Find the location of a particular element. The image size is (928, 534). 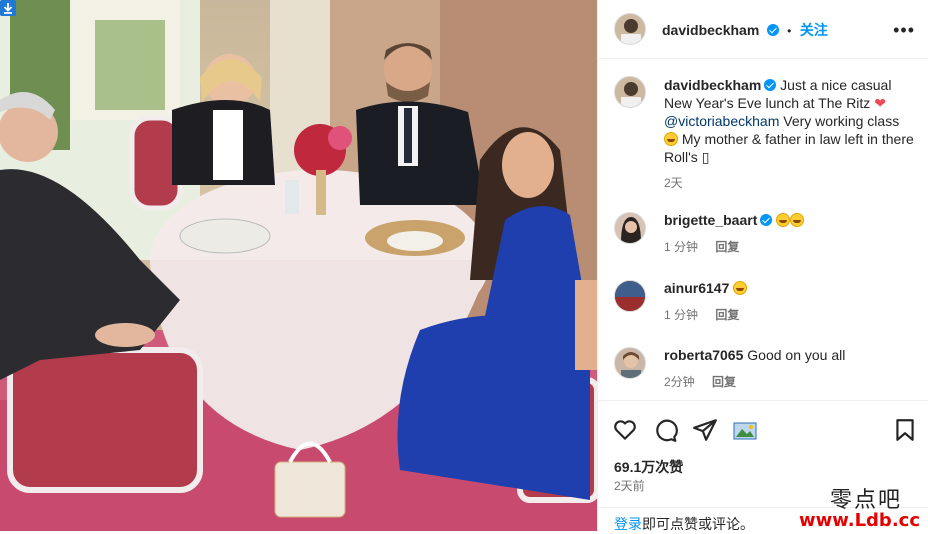

login-prompt-text: 即可点赞或评论。 is located at coordinates (698, 524).